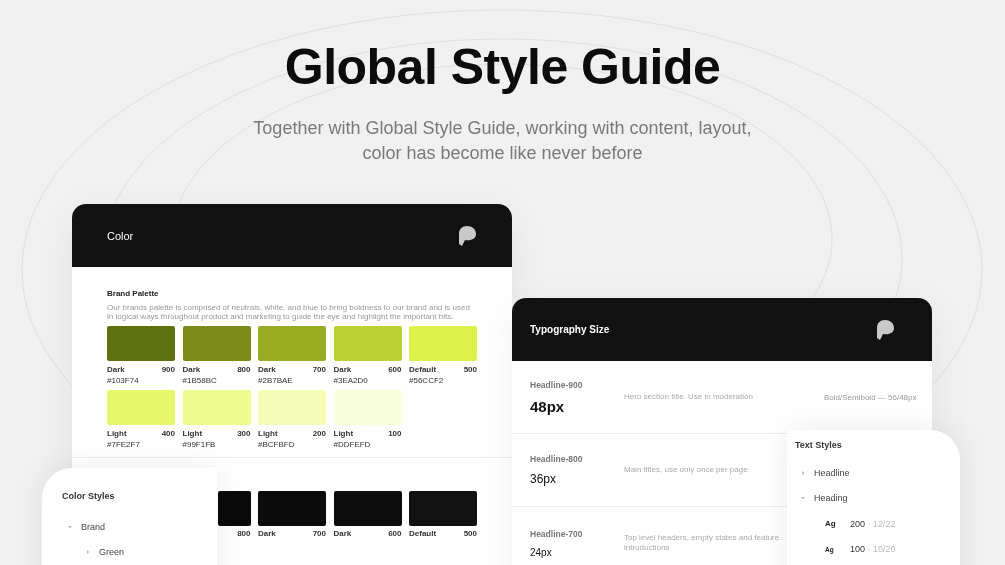 The image size is (1005, 565). Describe the element at coordinates (702, 543) in the screenshot. I see `style-description: Top level headers, empty states and feature introductions` at that location.